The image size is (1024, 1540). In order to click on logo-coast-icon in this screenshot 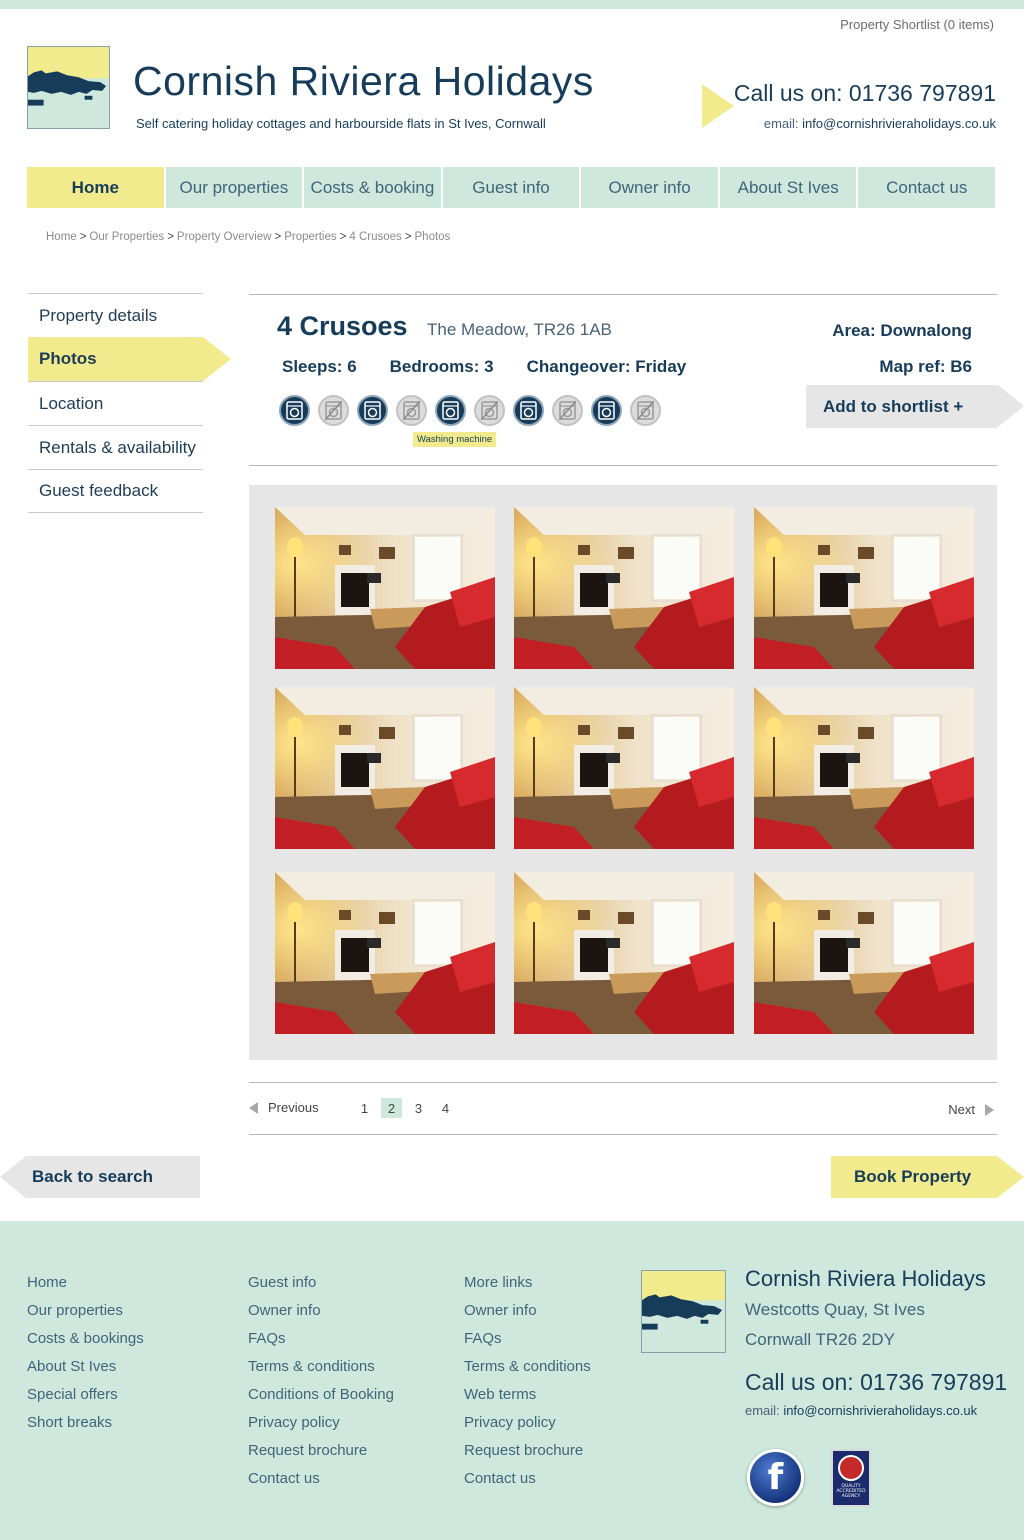, I will do `click(68, 87)`.